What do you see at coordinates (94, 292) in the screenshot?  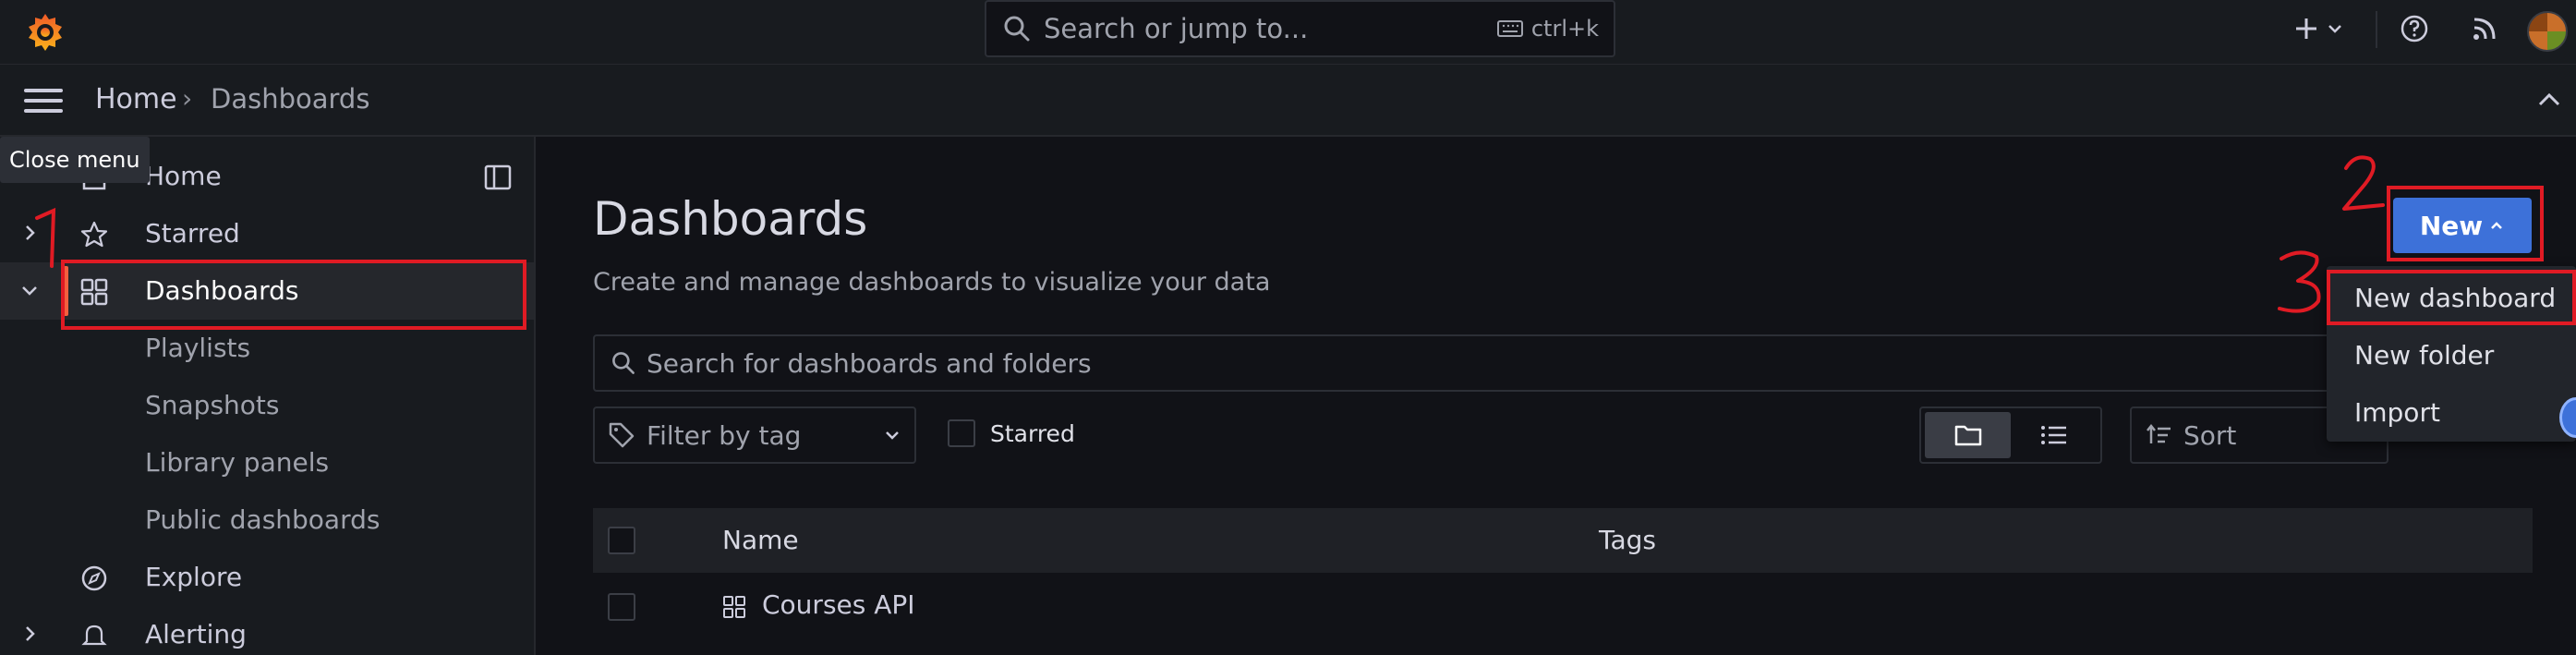 I see `dashboards-grid-icon` at bounding box center [94, 292].